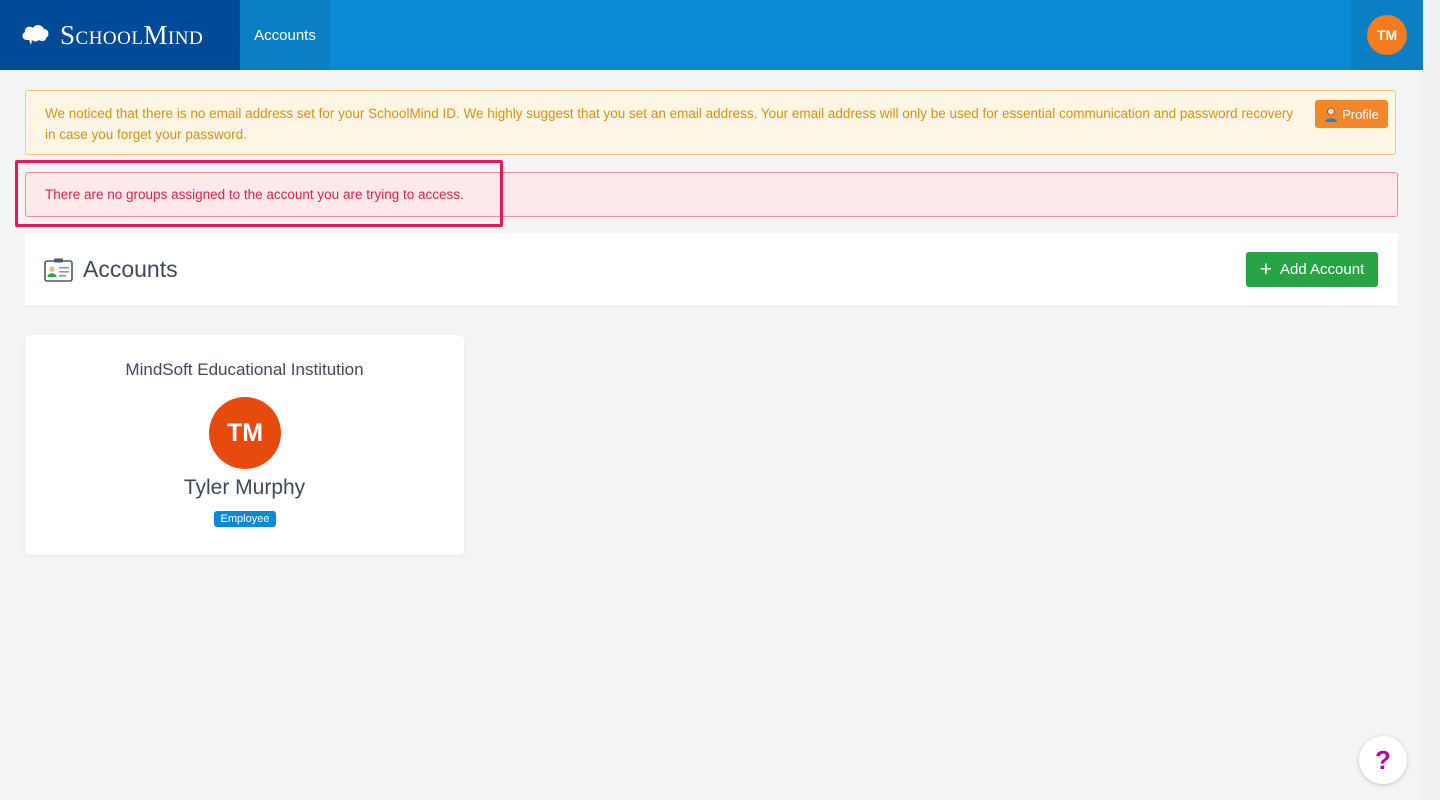 This screenshot has width=1440, height=800. I want to click on brand-name: SchoolMind, so click(132, 34).